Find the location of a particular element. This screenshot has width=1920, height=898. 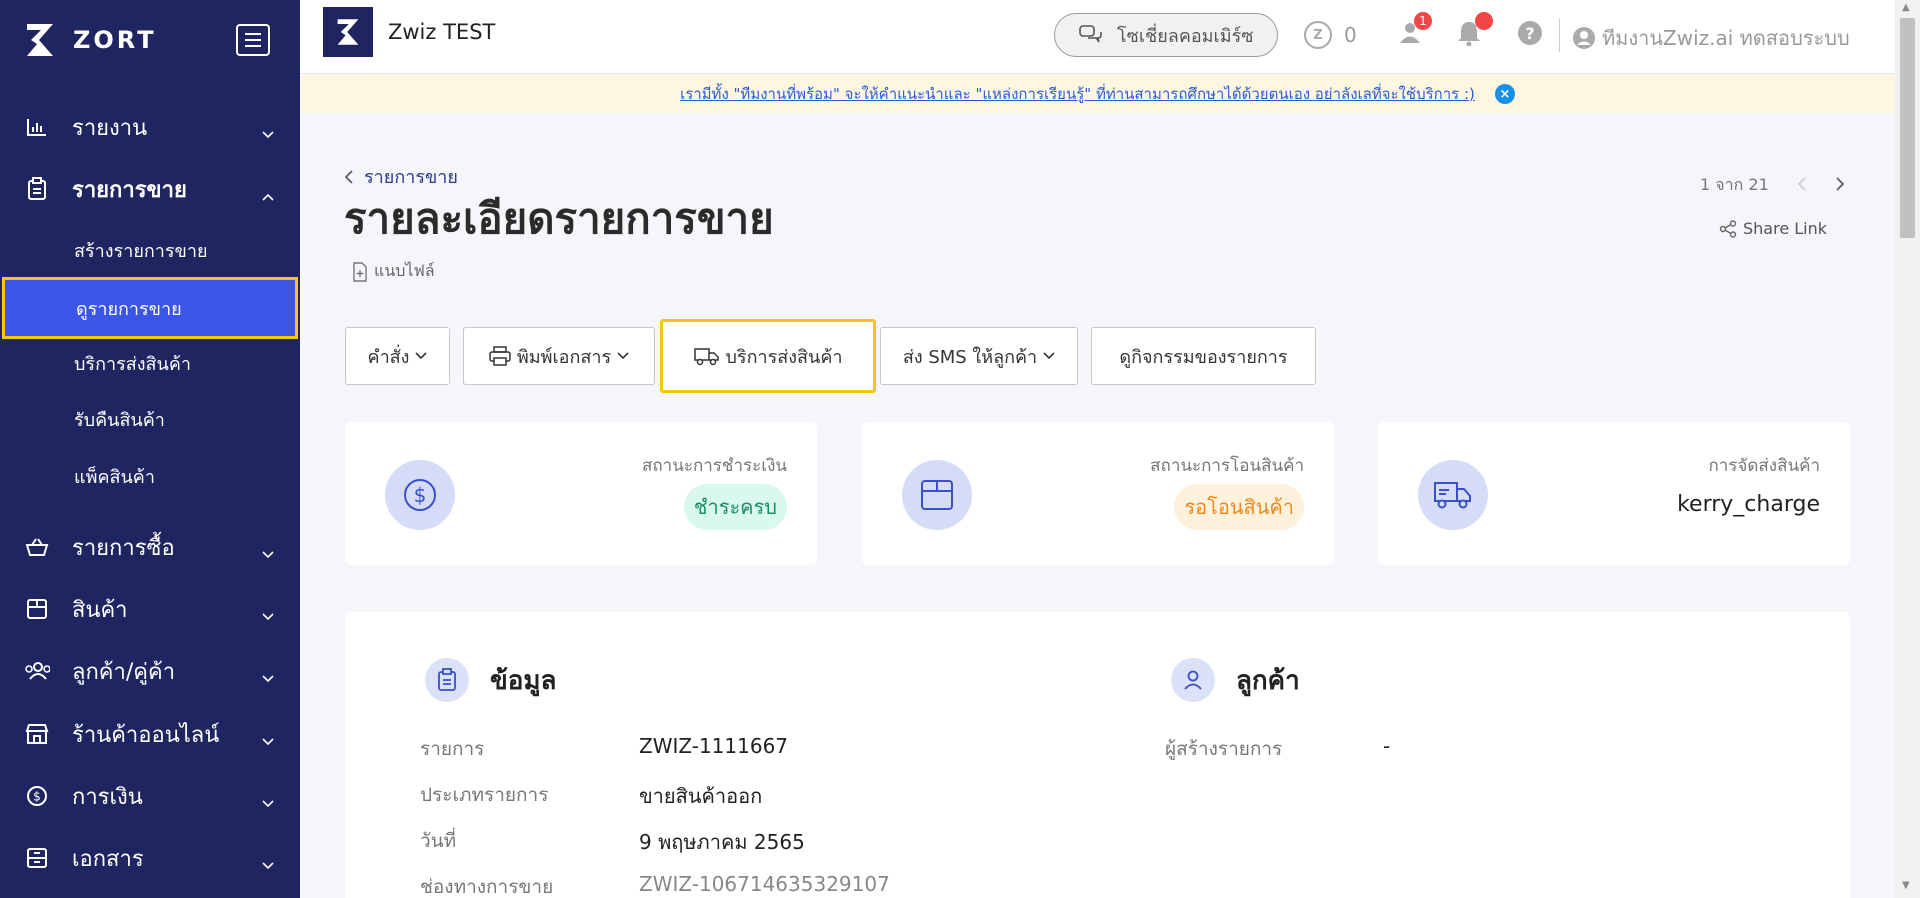

scroll-up-icon: ▲ is located at coordinates (1906, 7).